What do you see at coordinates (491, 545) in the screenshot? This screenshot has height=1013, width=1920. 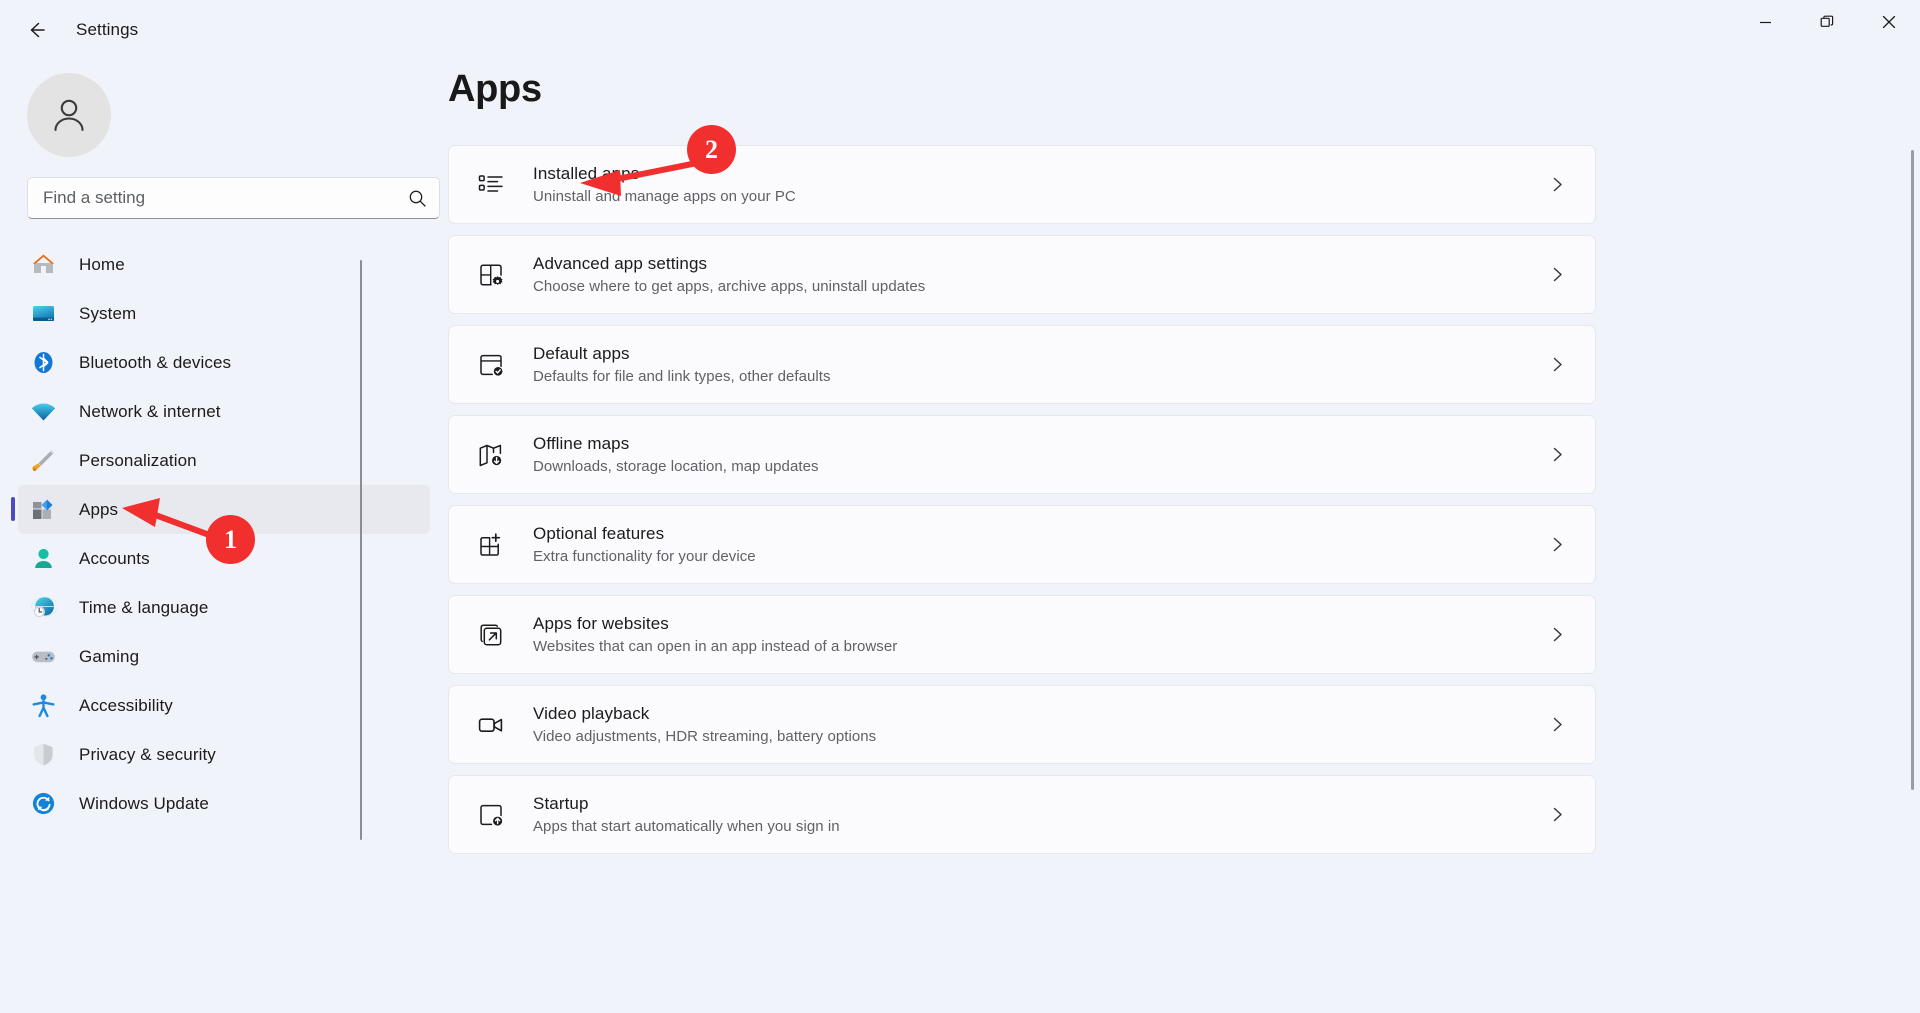 I see `grid-plus-icon` at bounding box center [491, 545].